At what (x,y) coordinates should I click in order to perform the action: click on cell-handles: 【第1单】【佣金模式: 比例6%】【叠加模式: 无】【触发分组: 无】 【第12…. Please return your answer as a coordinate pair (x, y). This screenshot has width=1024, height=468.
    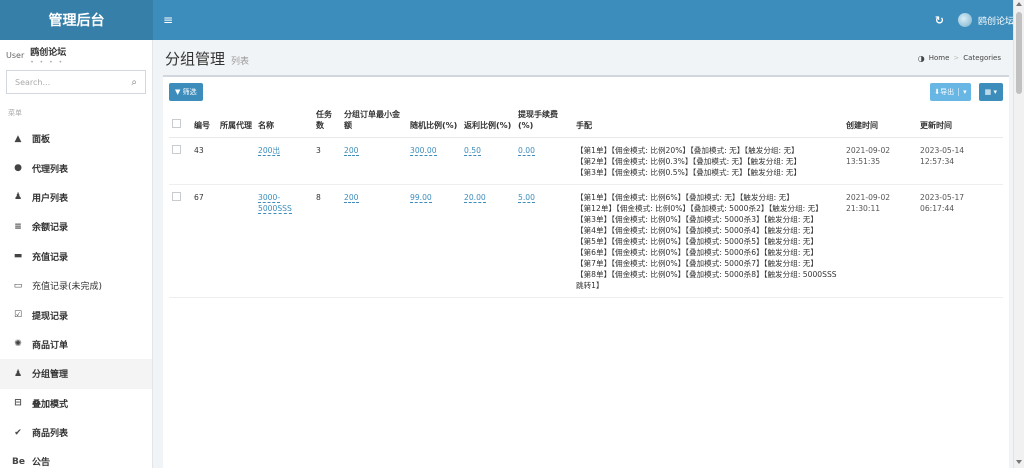
    Looking at the image, I should click on (708, 241).